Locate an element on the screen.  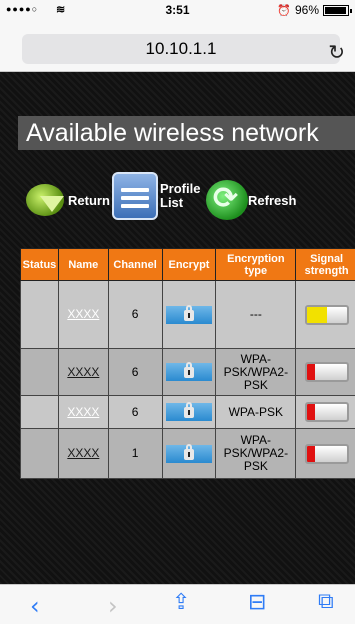
forward-icon: › is located at coordinates (113, 606).